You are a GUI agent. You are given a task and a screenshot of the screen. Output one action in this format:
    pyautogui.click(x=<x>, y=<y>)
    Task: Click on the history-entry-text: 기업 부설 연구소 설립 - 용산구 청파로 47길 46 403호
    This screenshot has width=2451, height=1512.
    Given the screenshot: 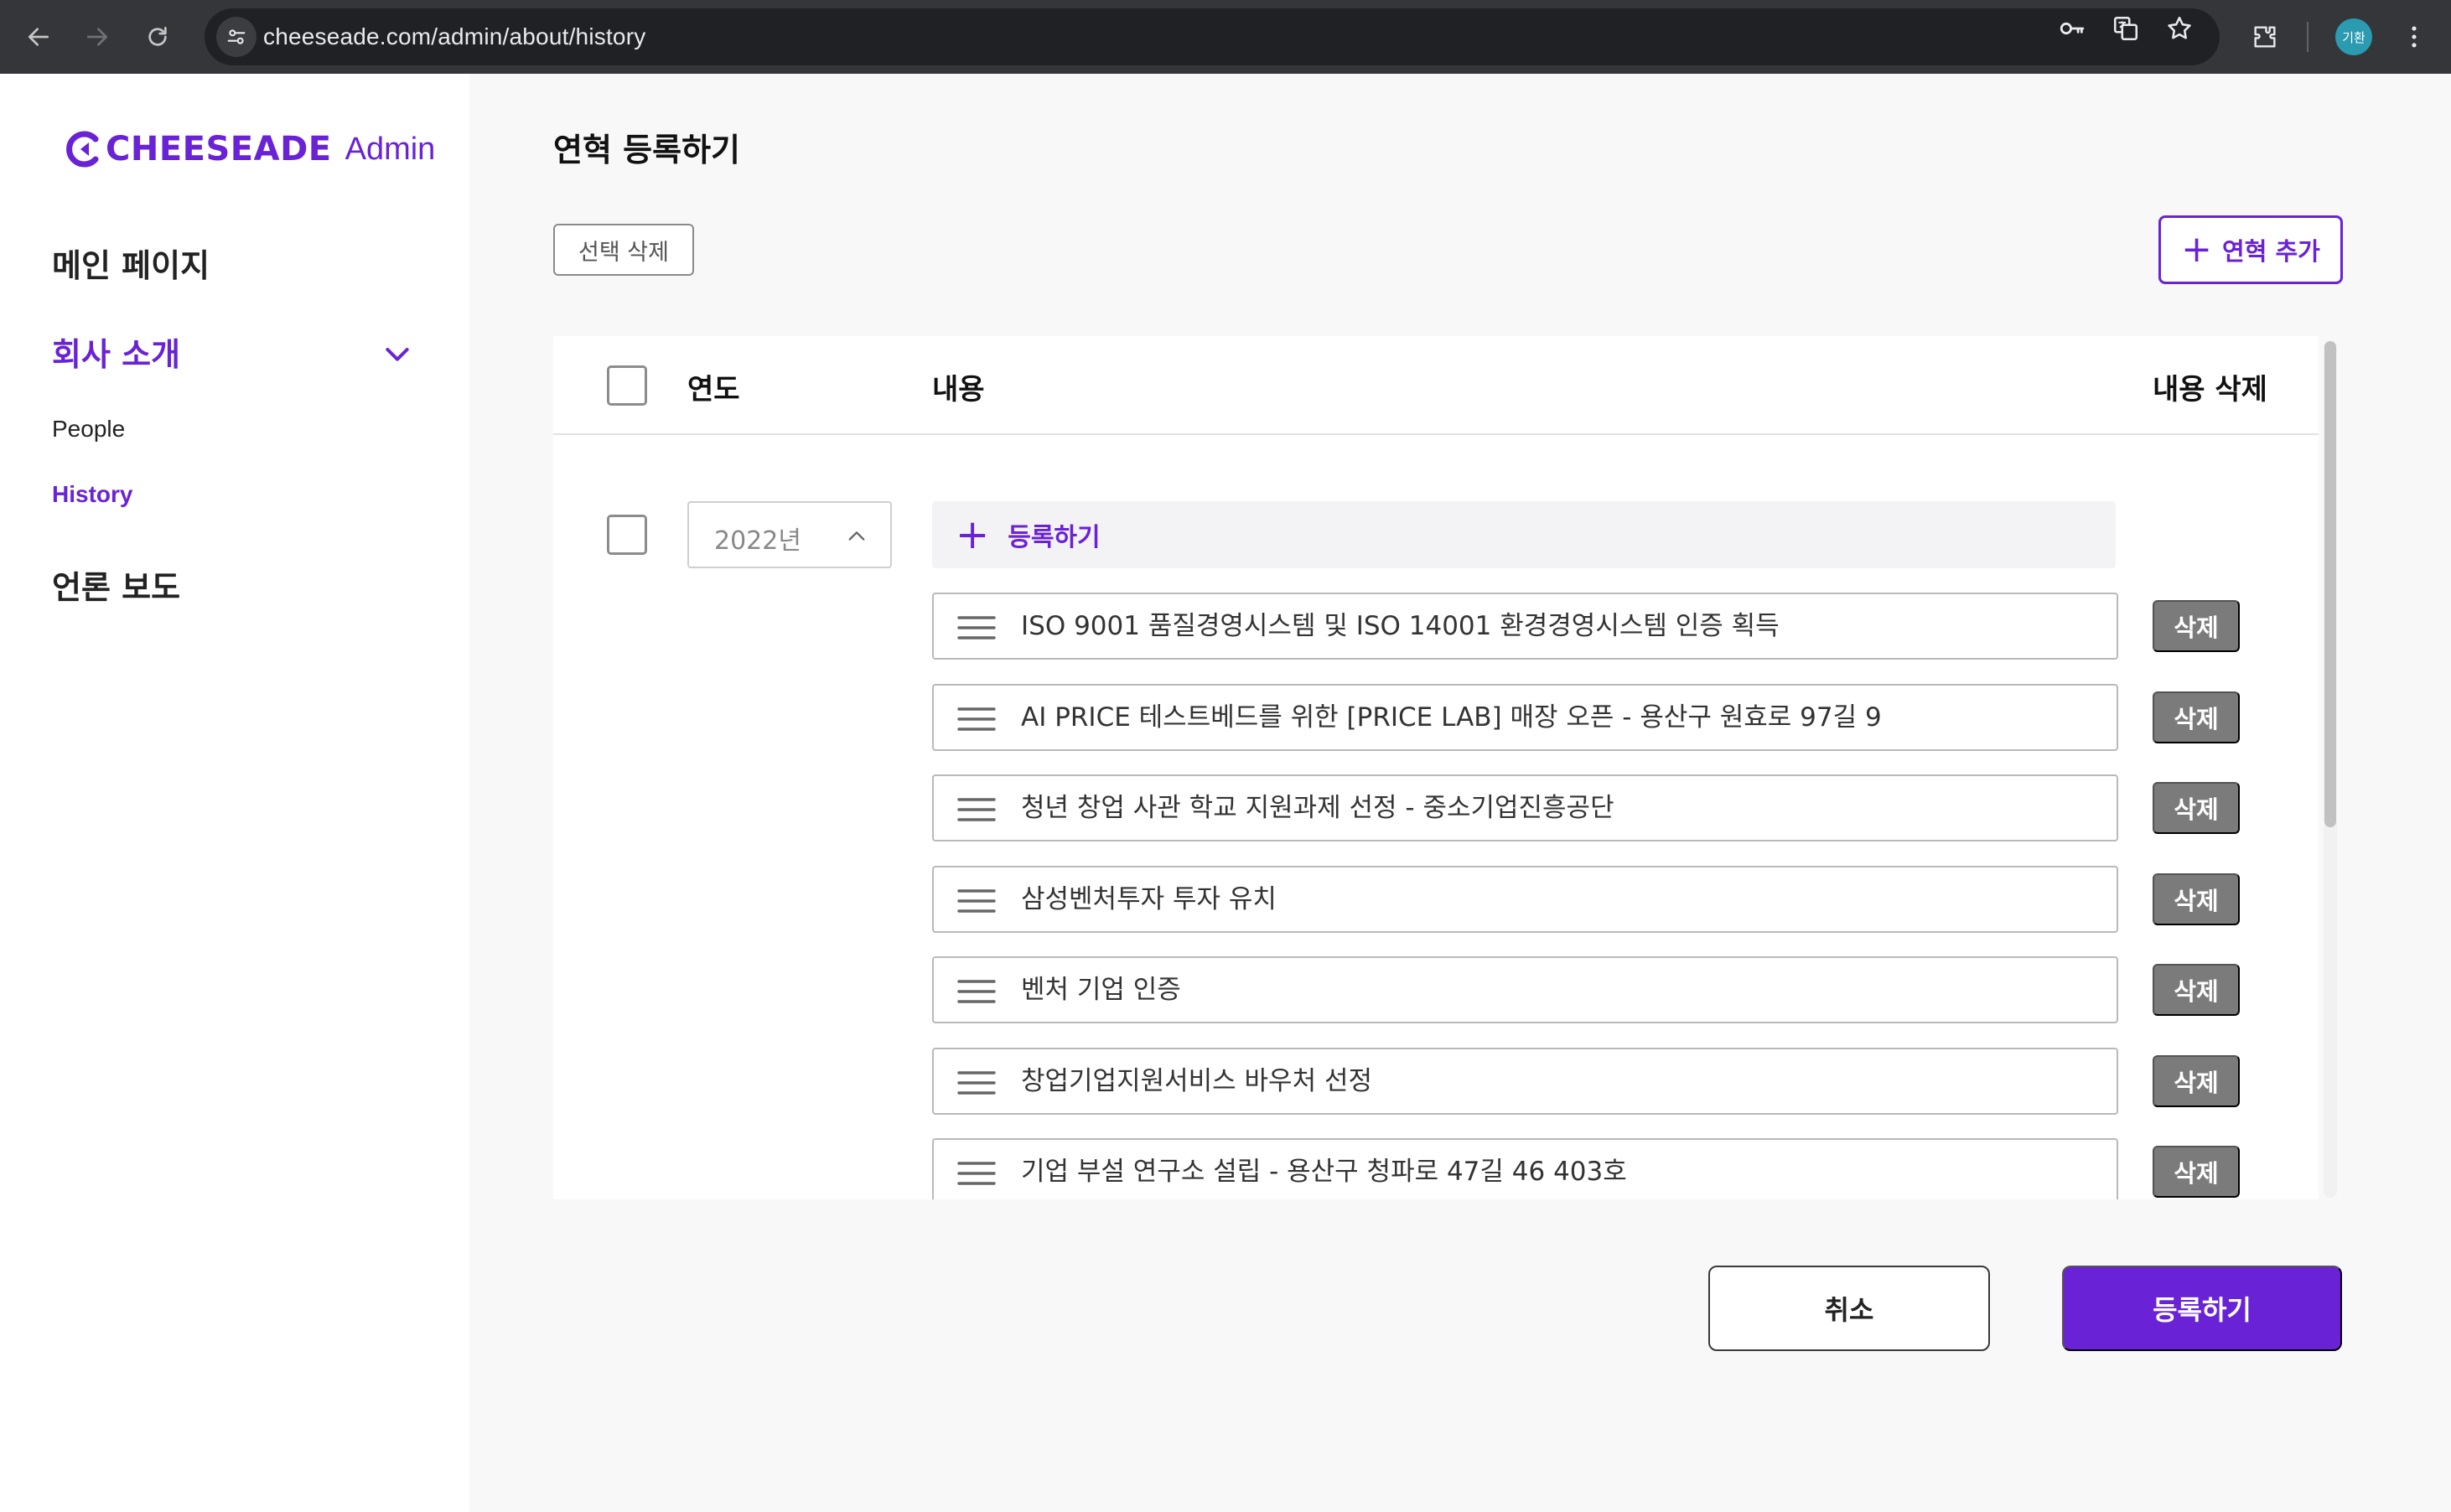 What is the action you would take?
    pyautogui.click(x=1324, y=1169)
    